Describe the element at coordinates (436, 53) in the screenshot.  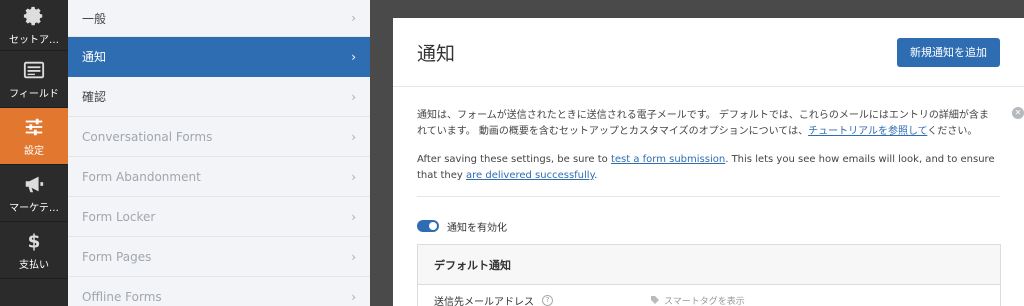
I see `page-title: 通知` at that location.